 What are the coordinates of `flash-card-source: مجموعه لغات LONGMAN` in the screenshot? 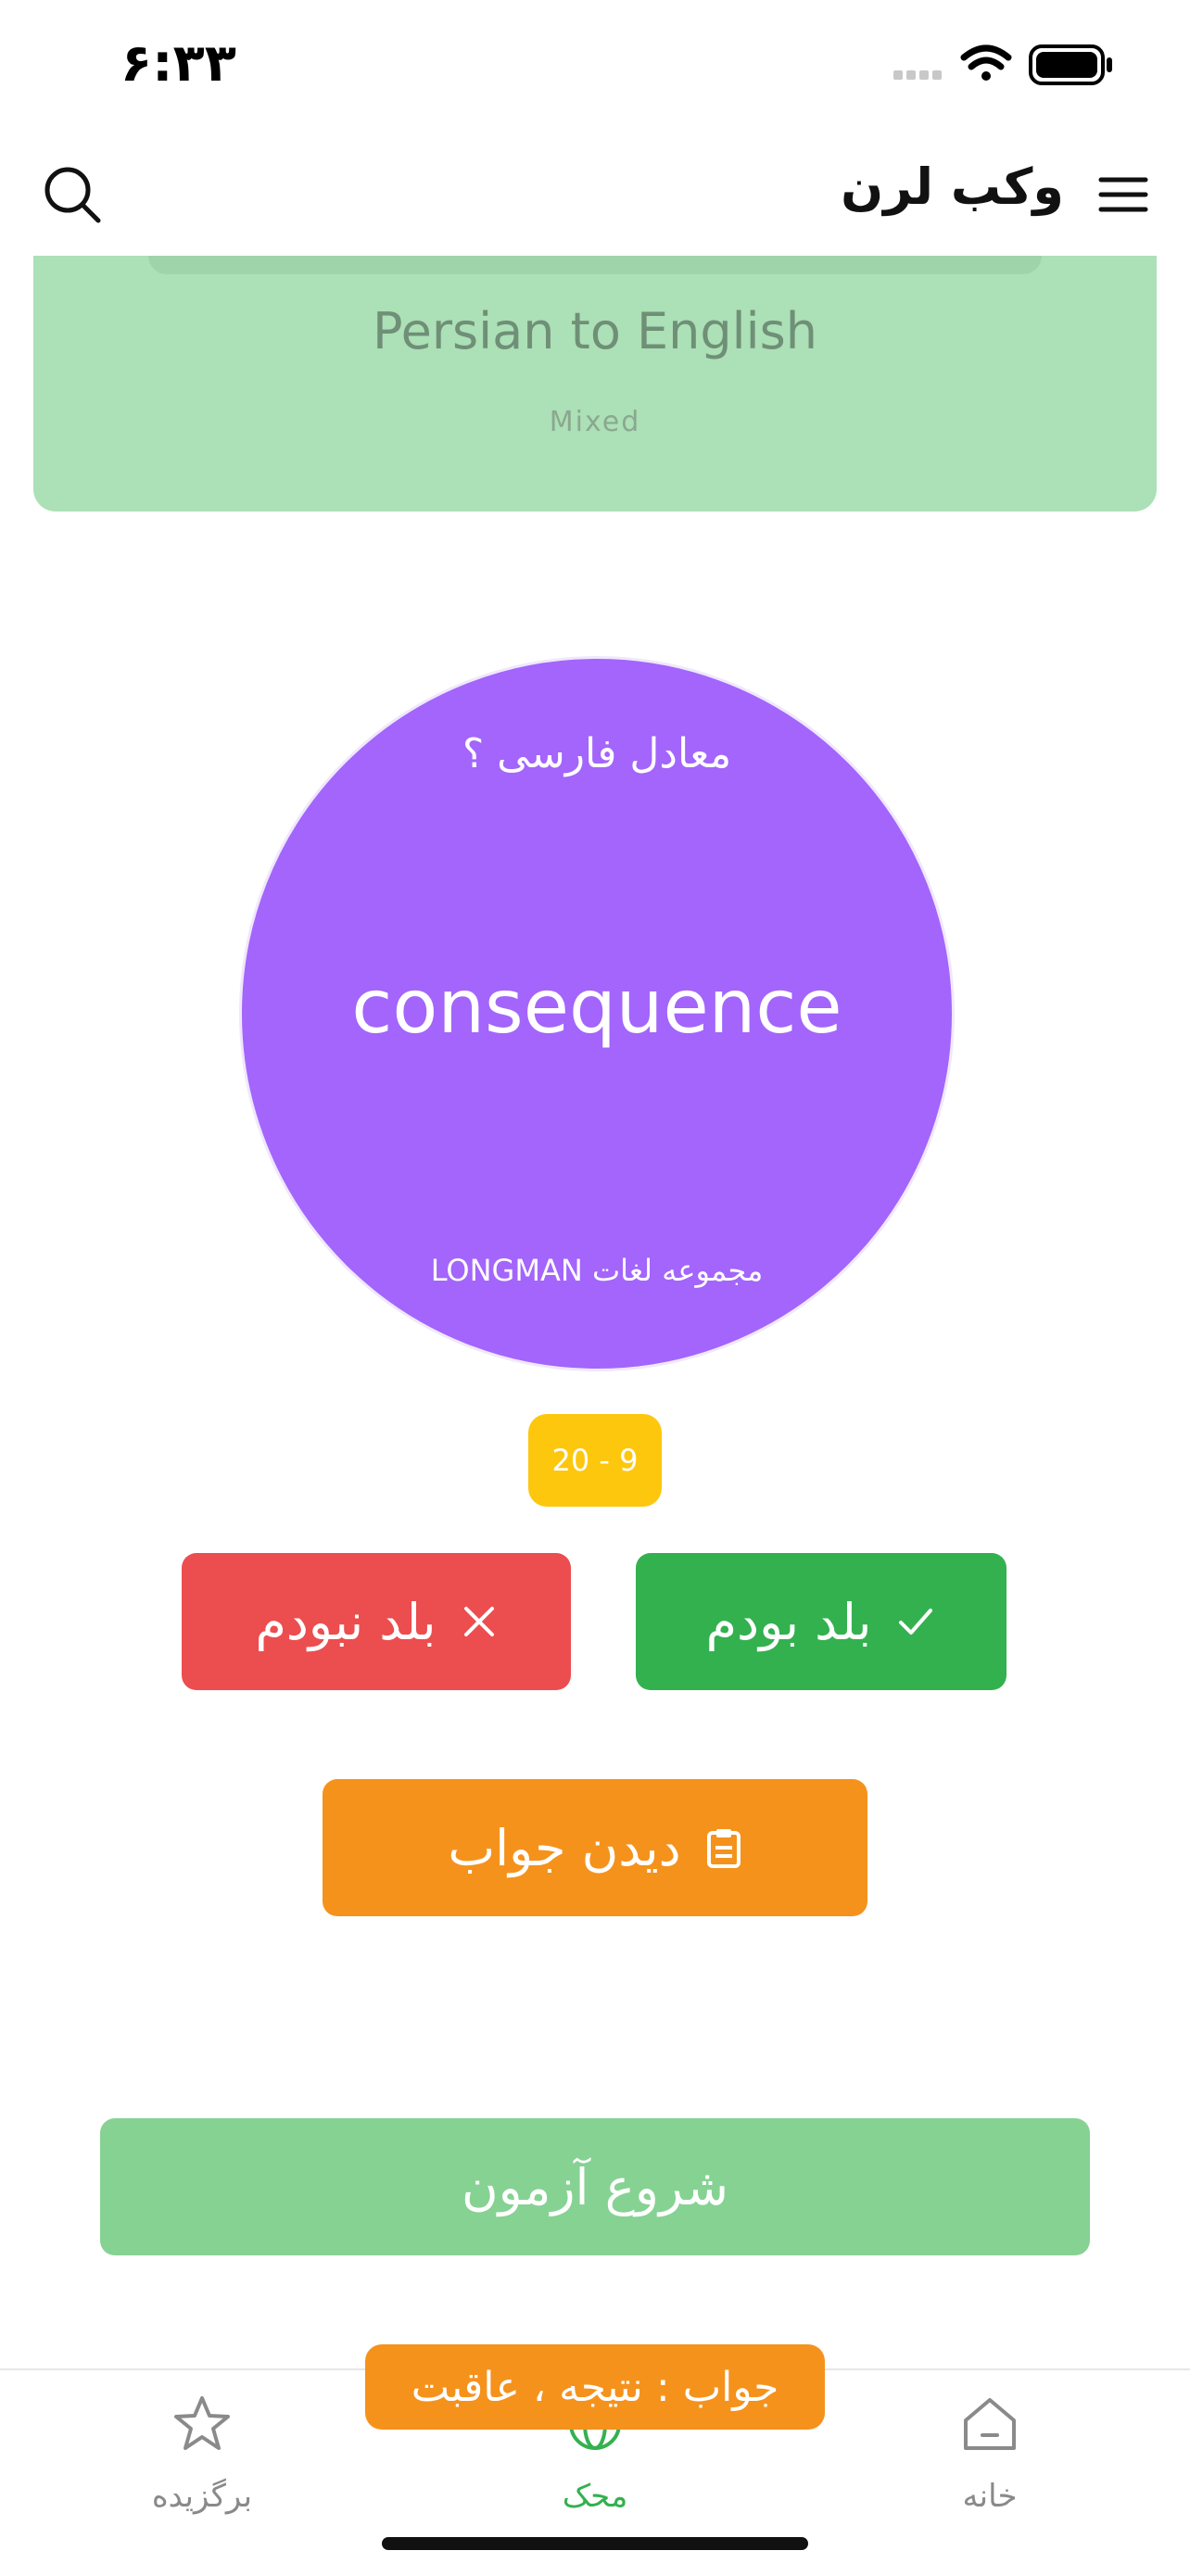 It's located at (597, 1270).